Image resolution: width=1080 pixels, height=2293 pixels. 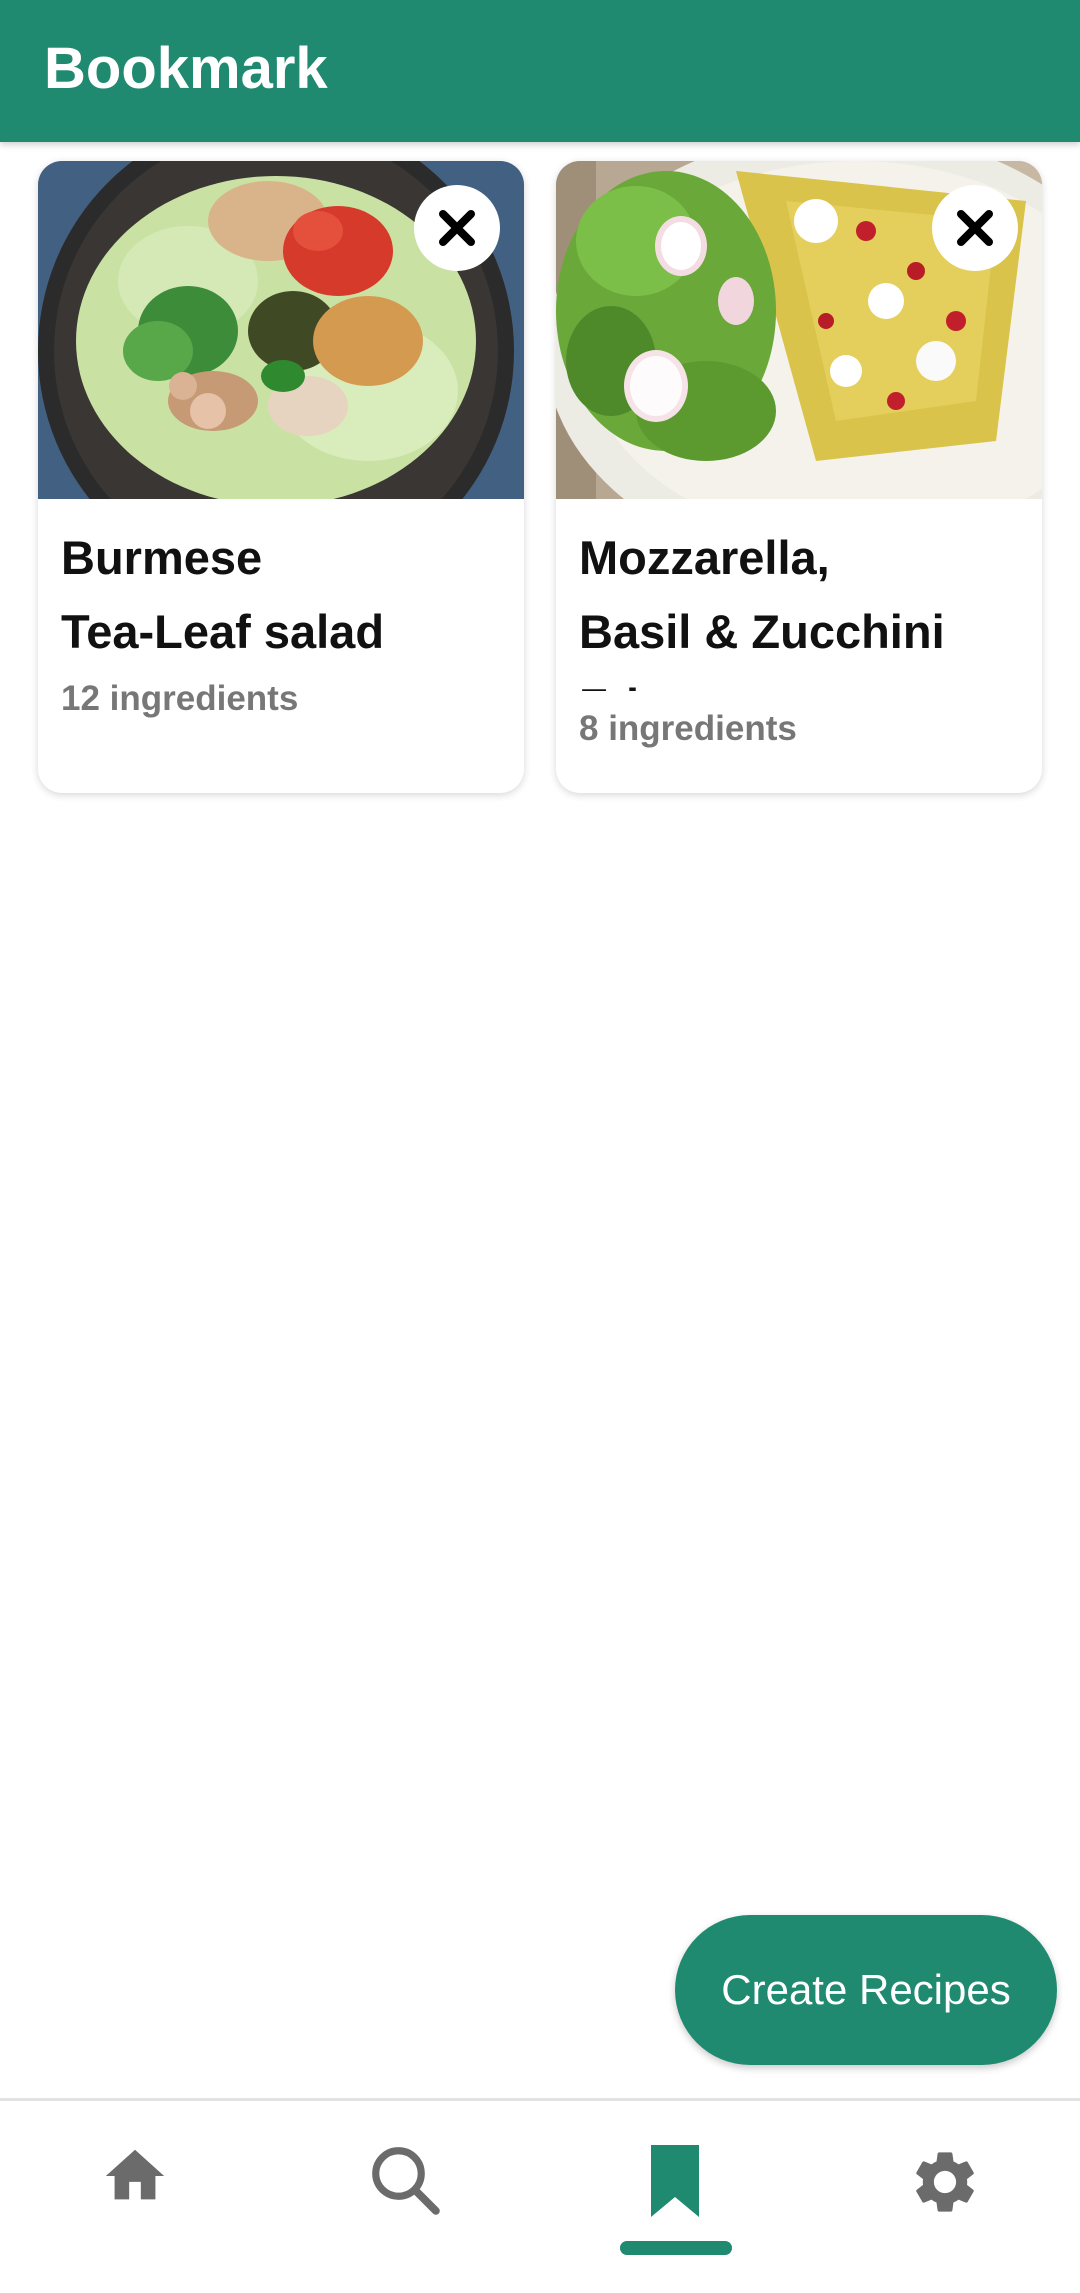 I want to click on recipe-title: Burmese Tea-Leaf salad, so click(x=281, y=606).